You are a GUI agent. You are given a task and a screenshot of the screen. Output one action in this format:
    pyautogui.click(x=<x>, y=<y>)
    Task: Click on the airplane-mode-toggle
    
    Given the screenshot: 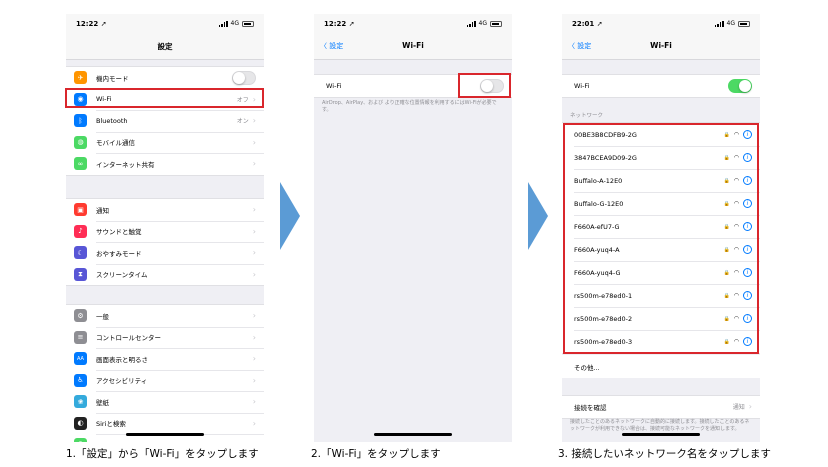 What is the action you would take?
    pyautogui.click(x=244, y=77)
    